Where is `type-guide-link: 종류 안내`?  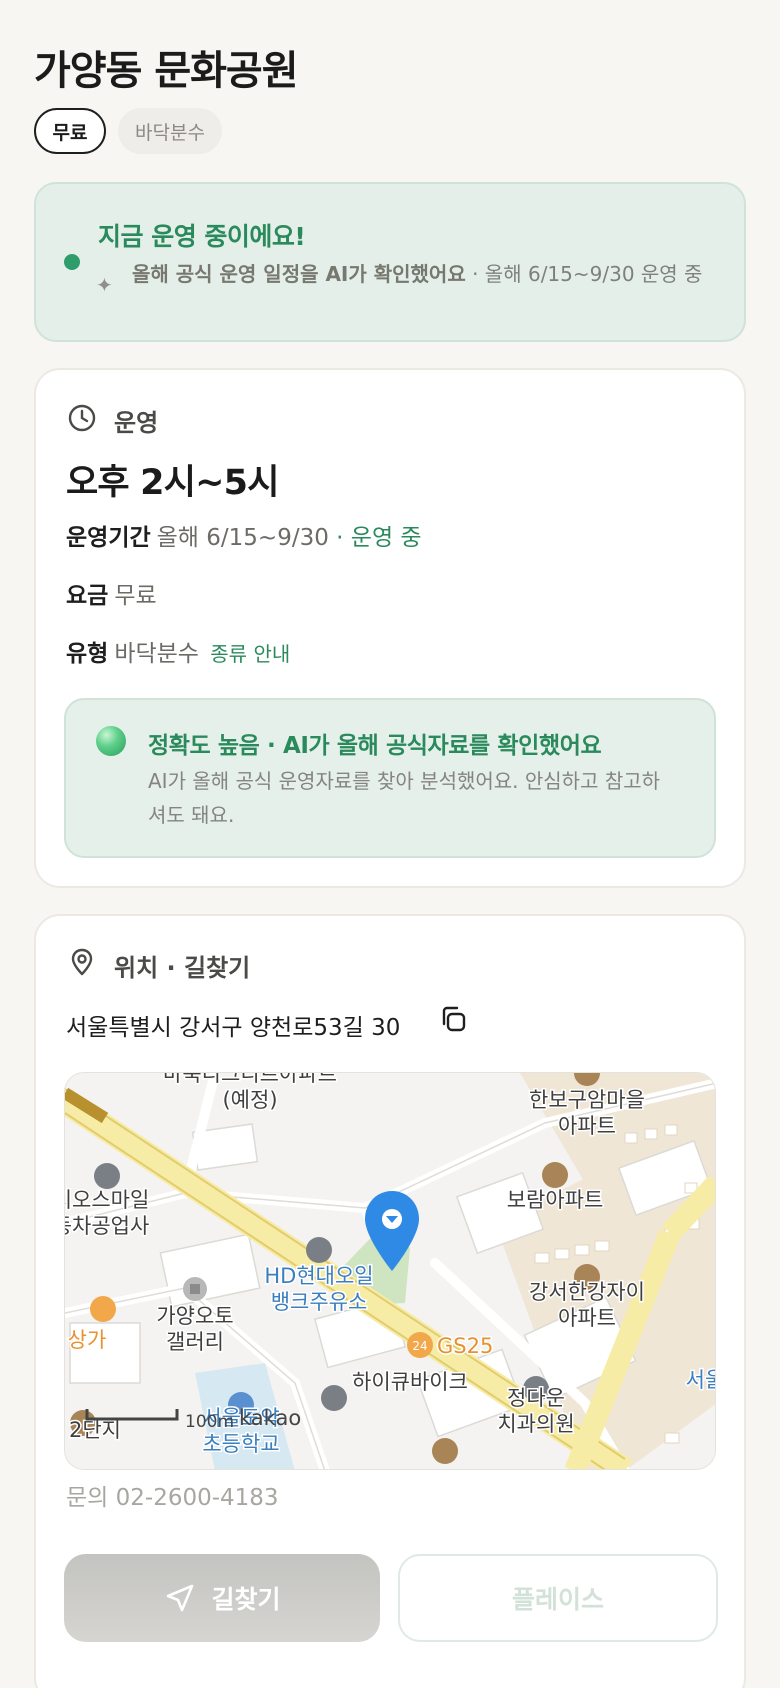 type-guide-link: 종류 안내 is located at coordinates (250, 654).